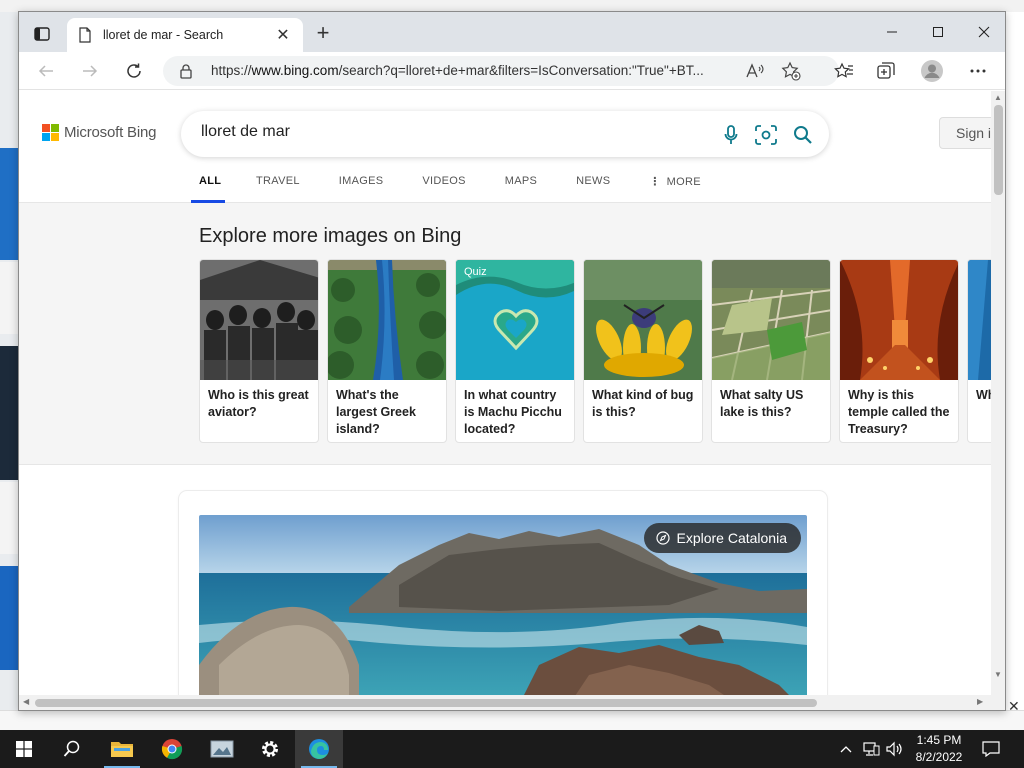 This screenshot has width=1024, height=768. I want to click on tab-news: NEWS, so click(593, 189).